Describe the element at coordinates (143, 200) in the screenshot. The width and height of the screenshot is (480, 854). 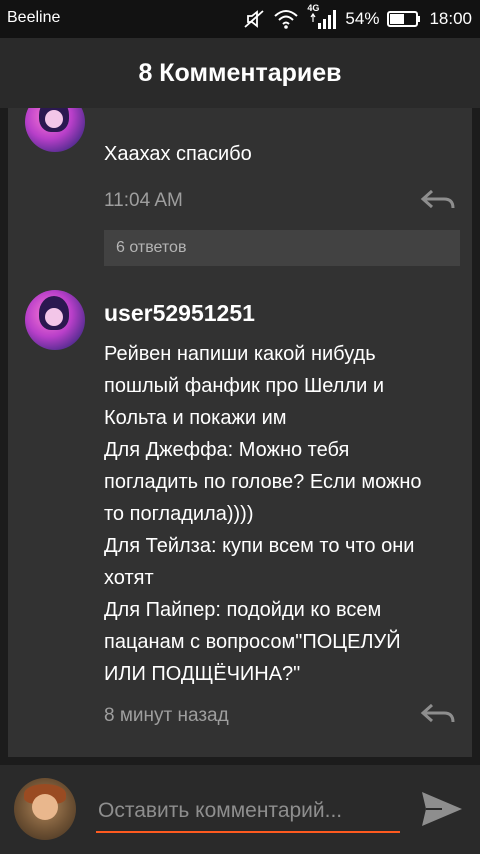
I see `comment-time: 11:04 AM` at that location.